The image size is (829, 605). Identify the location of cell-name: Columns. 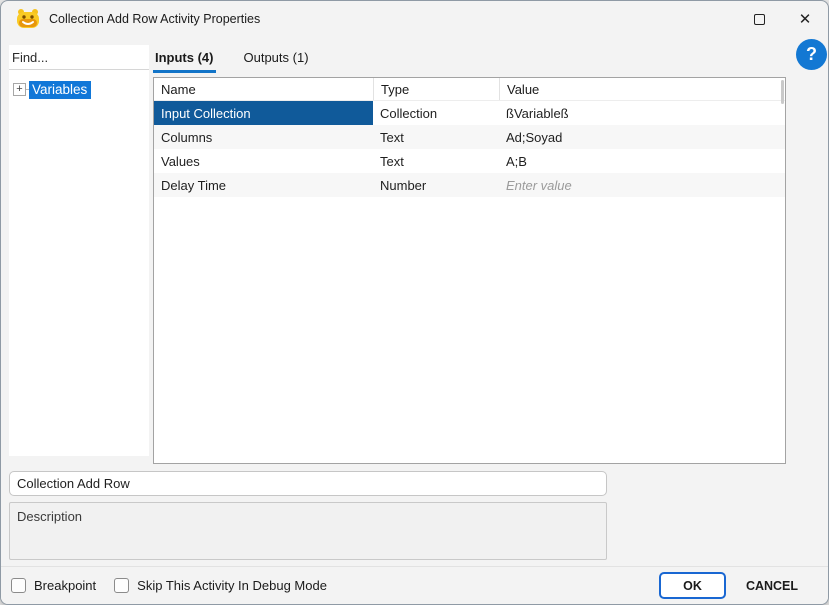
(263, 137).